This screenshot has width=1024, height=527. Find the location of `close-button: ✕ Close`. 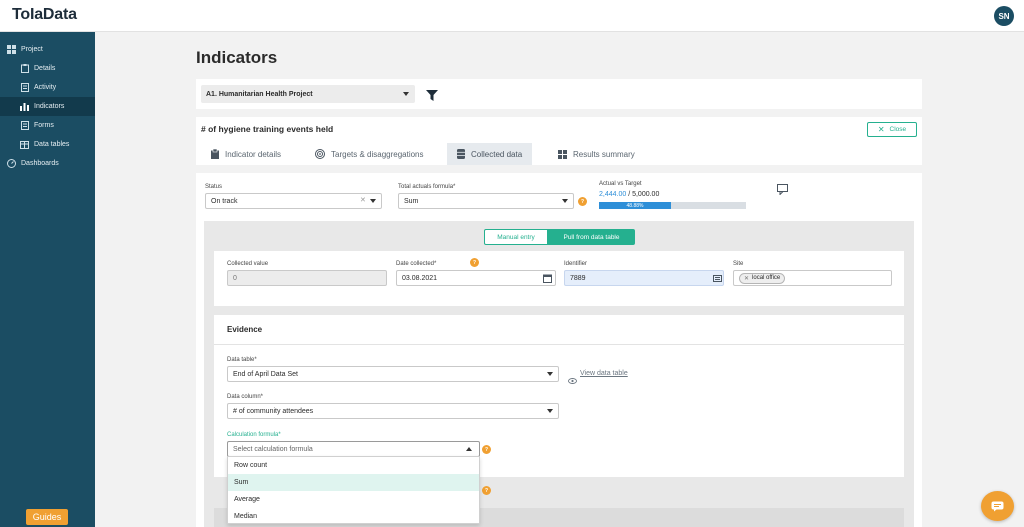

close-button: ✕ Close is located at coordinates (892, 129).